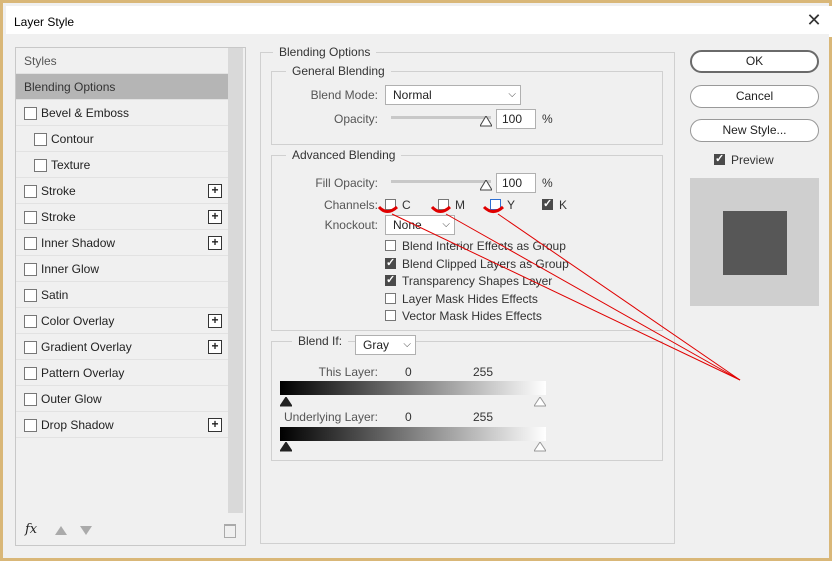 This screenshot has width=832, height=561. I want to click on ok-button: OK, so click(754, 61).